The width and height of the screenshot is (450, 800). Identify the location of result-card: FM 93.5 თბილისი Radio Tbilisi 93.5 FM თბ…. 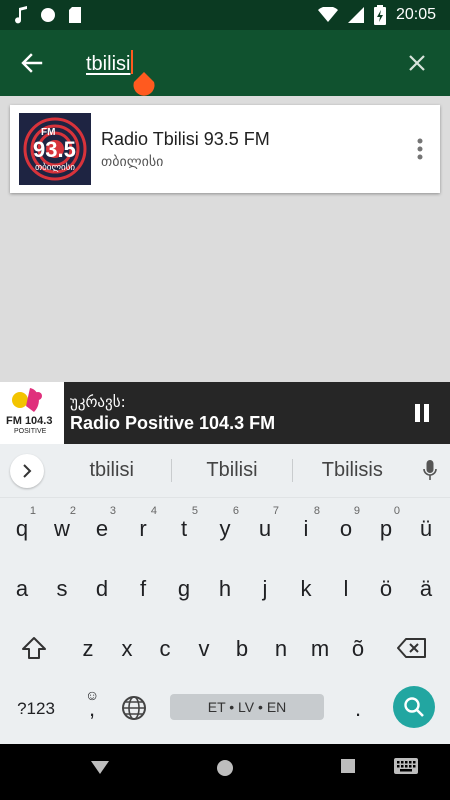
(225, 149).